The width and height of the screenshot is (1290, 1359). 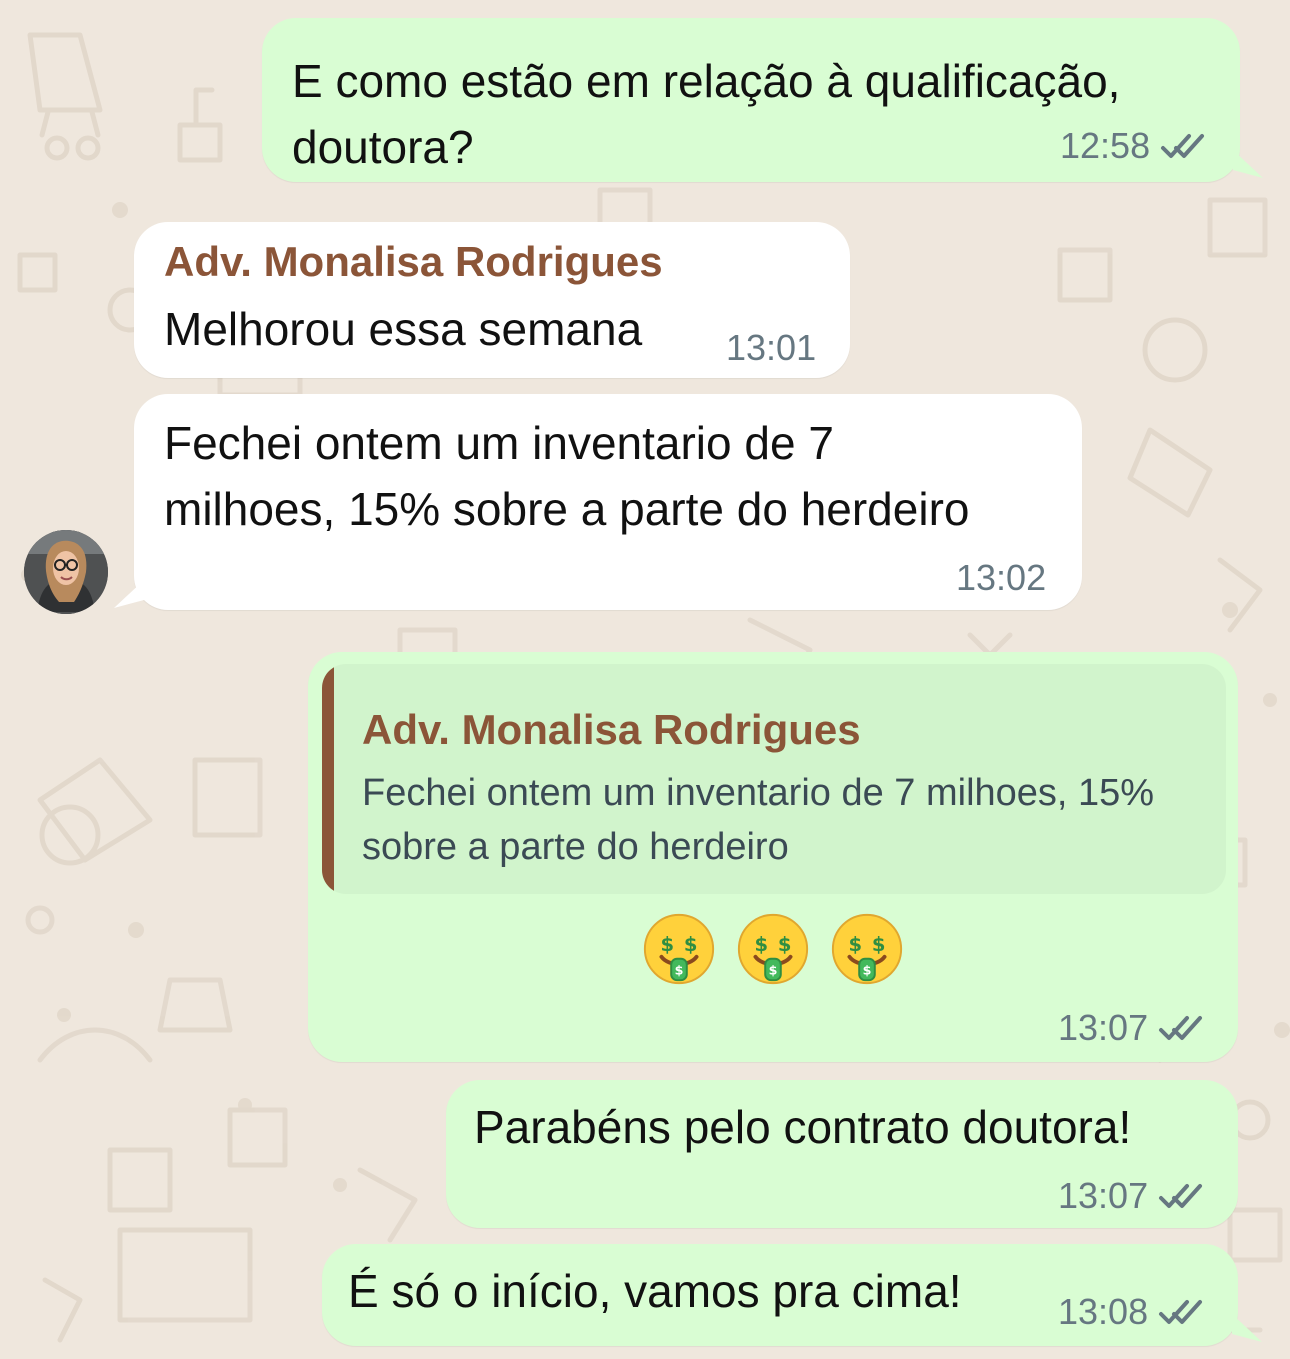 I want to click on message-bubble-6: É só o início, vamos pra cima! 13:08, so click(x=780, y=1295).